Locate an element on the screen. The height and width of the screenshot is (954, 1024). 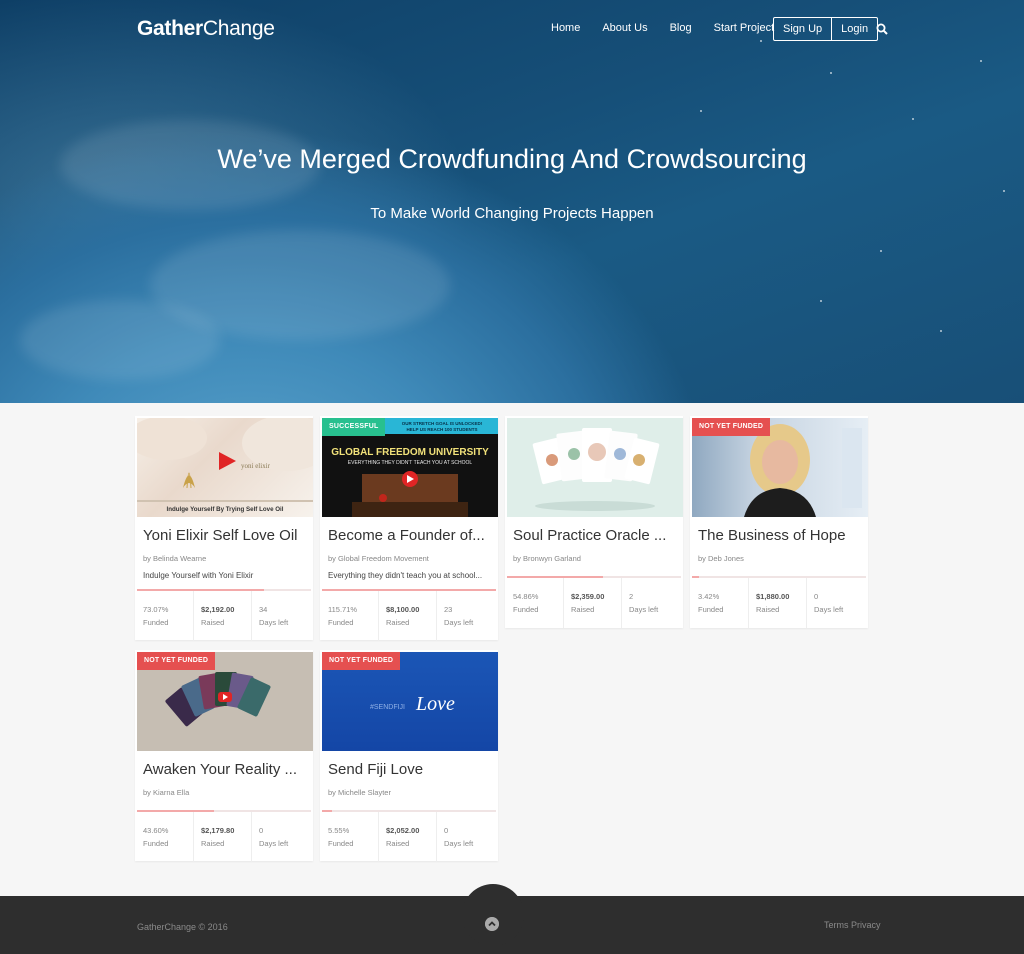
status-badge: SUCCESSFUL is located at coordinates (354, 427).